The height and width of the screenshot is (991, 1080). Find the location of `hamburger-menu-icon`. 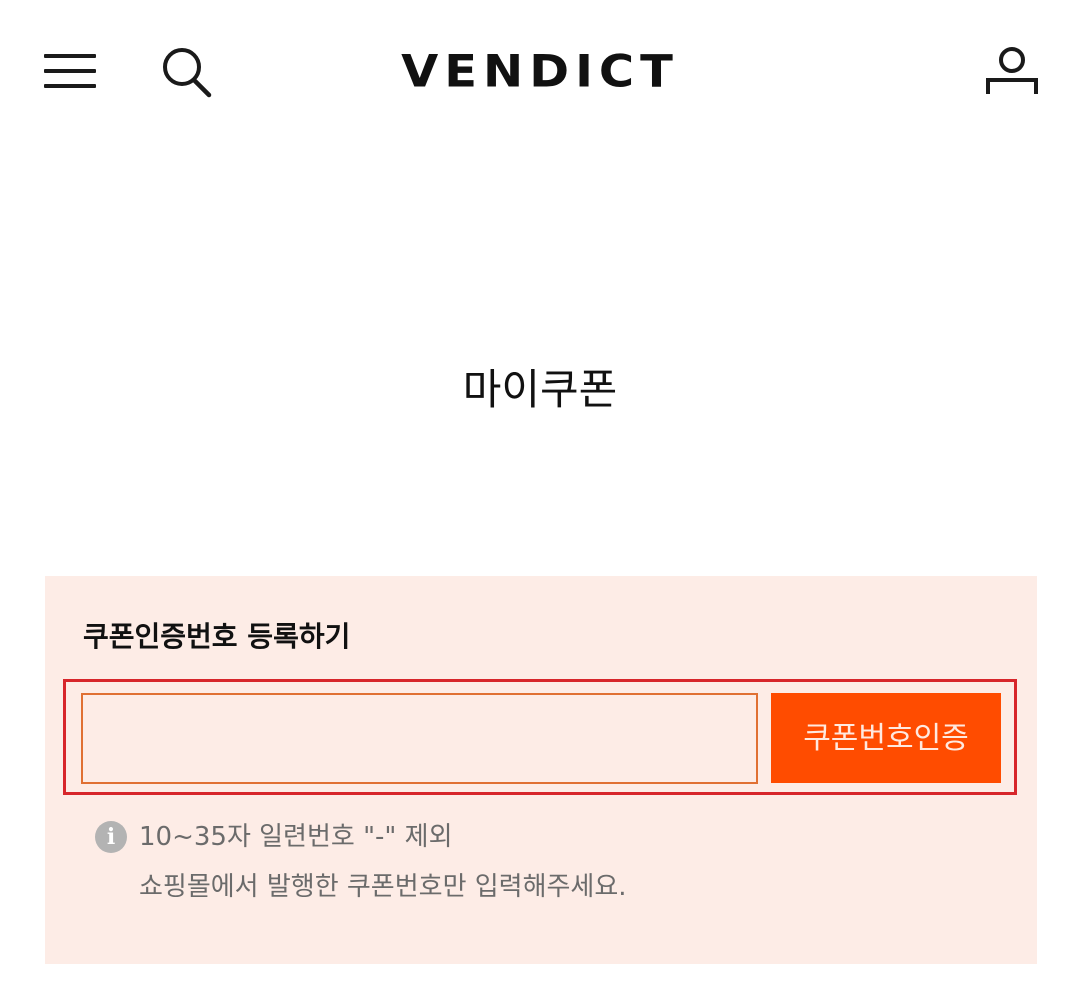

hamburger-menu-icon is located at coordinates (71, 71).